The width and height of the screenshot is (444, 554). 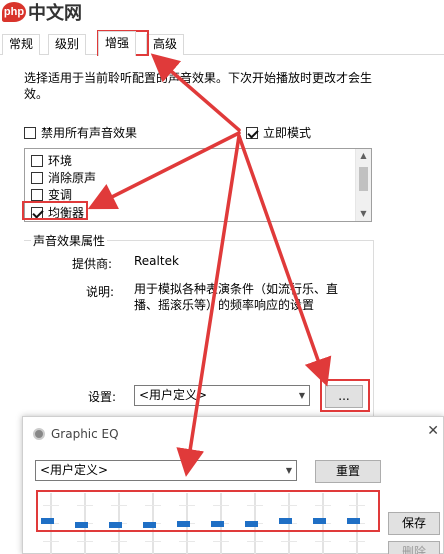 What do you see at coordinates (102, 397) in the screenshot?
I see `setting-label: 设置:` at bounding box center [102, 397].